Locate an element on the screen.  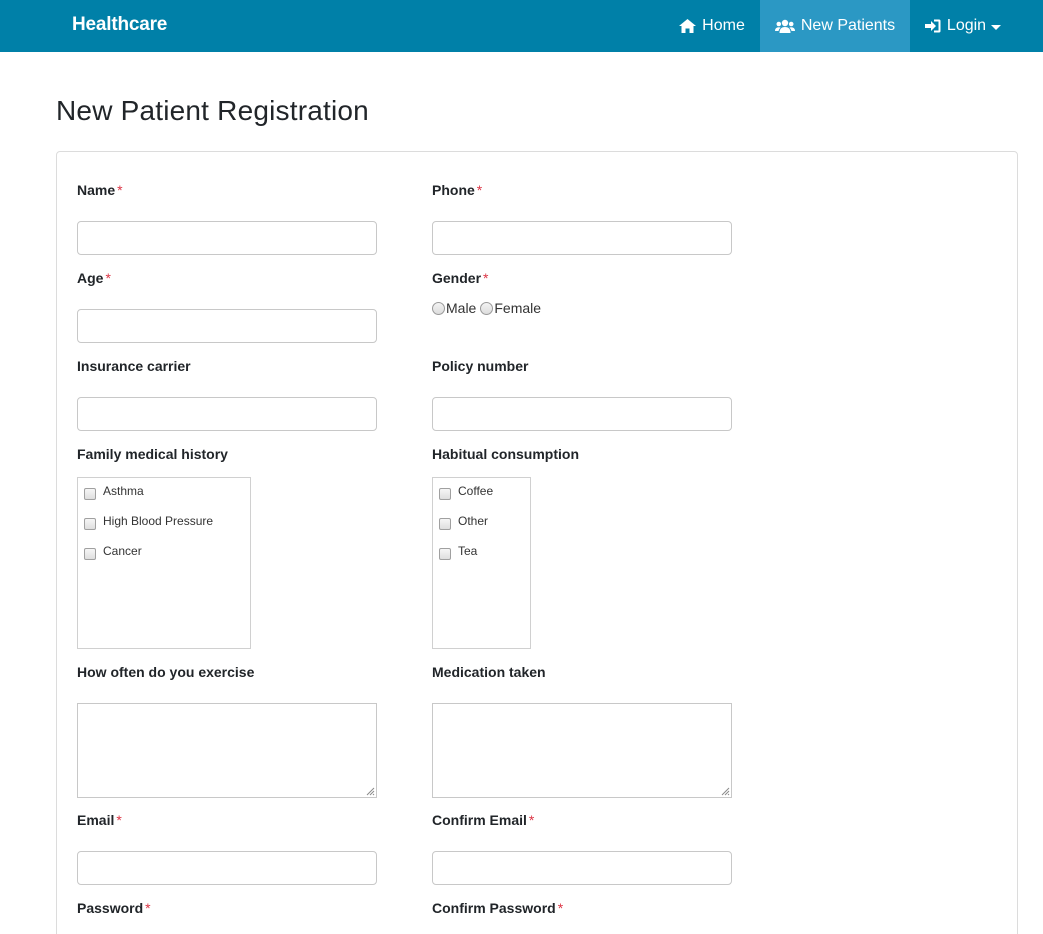
users-icon is located at coordinates (784, 26).